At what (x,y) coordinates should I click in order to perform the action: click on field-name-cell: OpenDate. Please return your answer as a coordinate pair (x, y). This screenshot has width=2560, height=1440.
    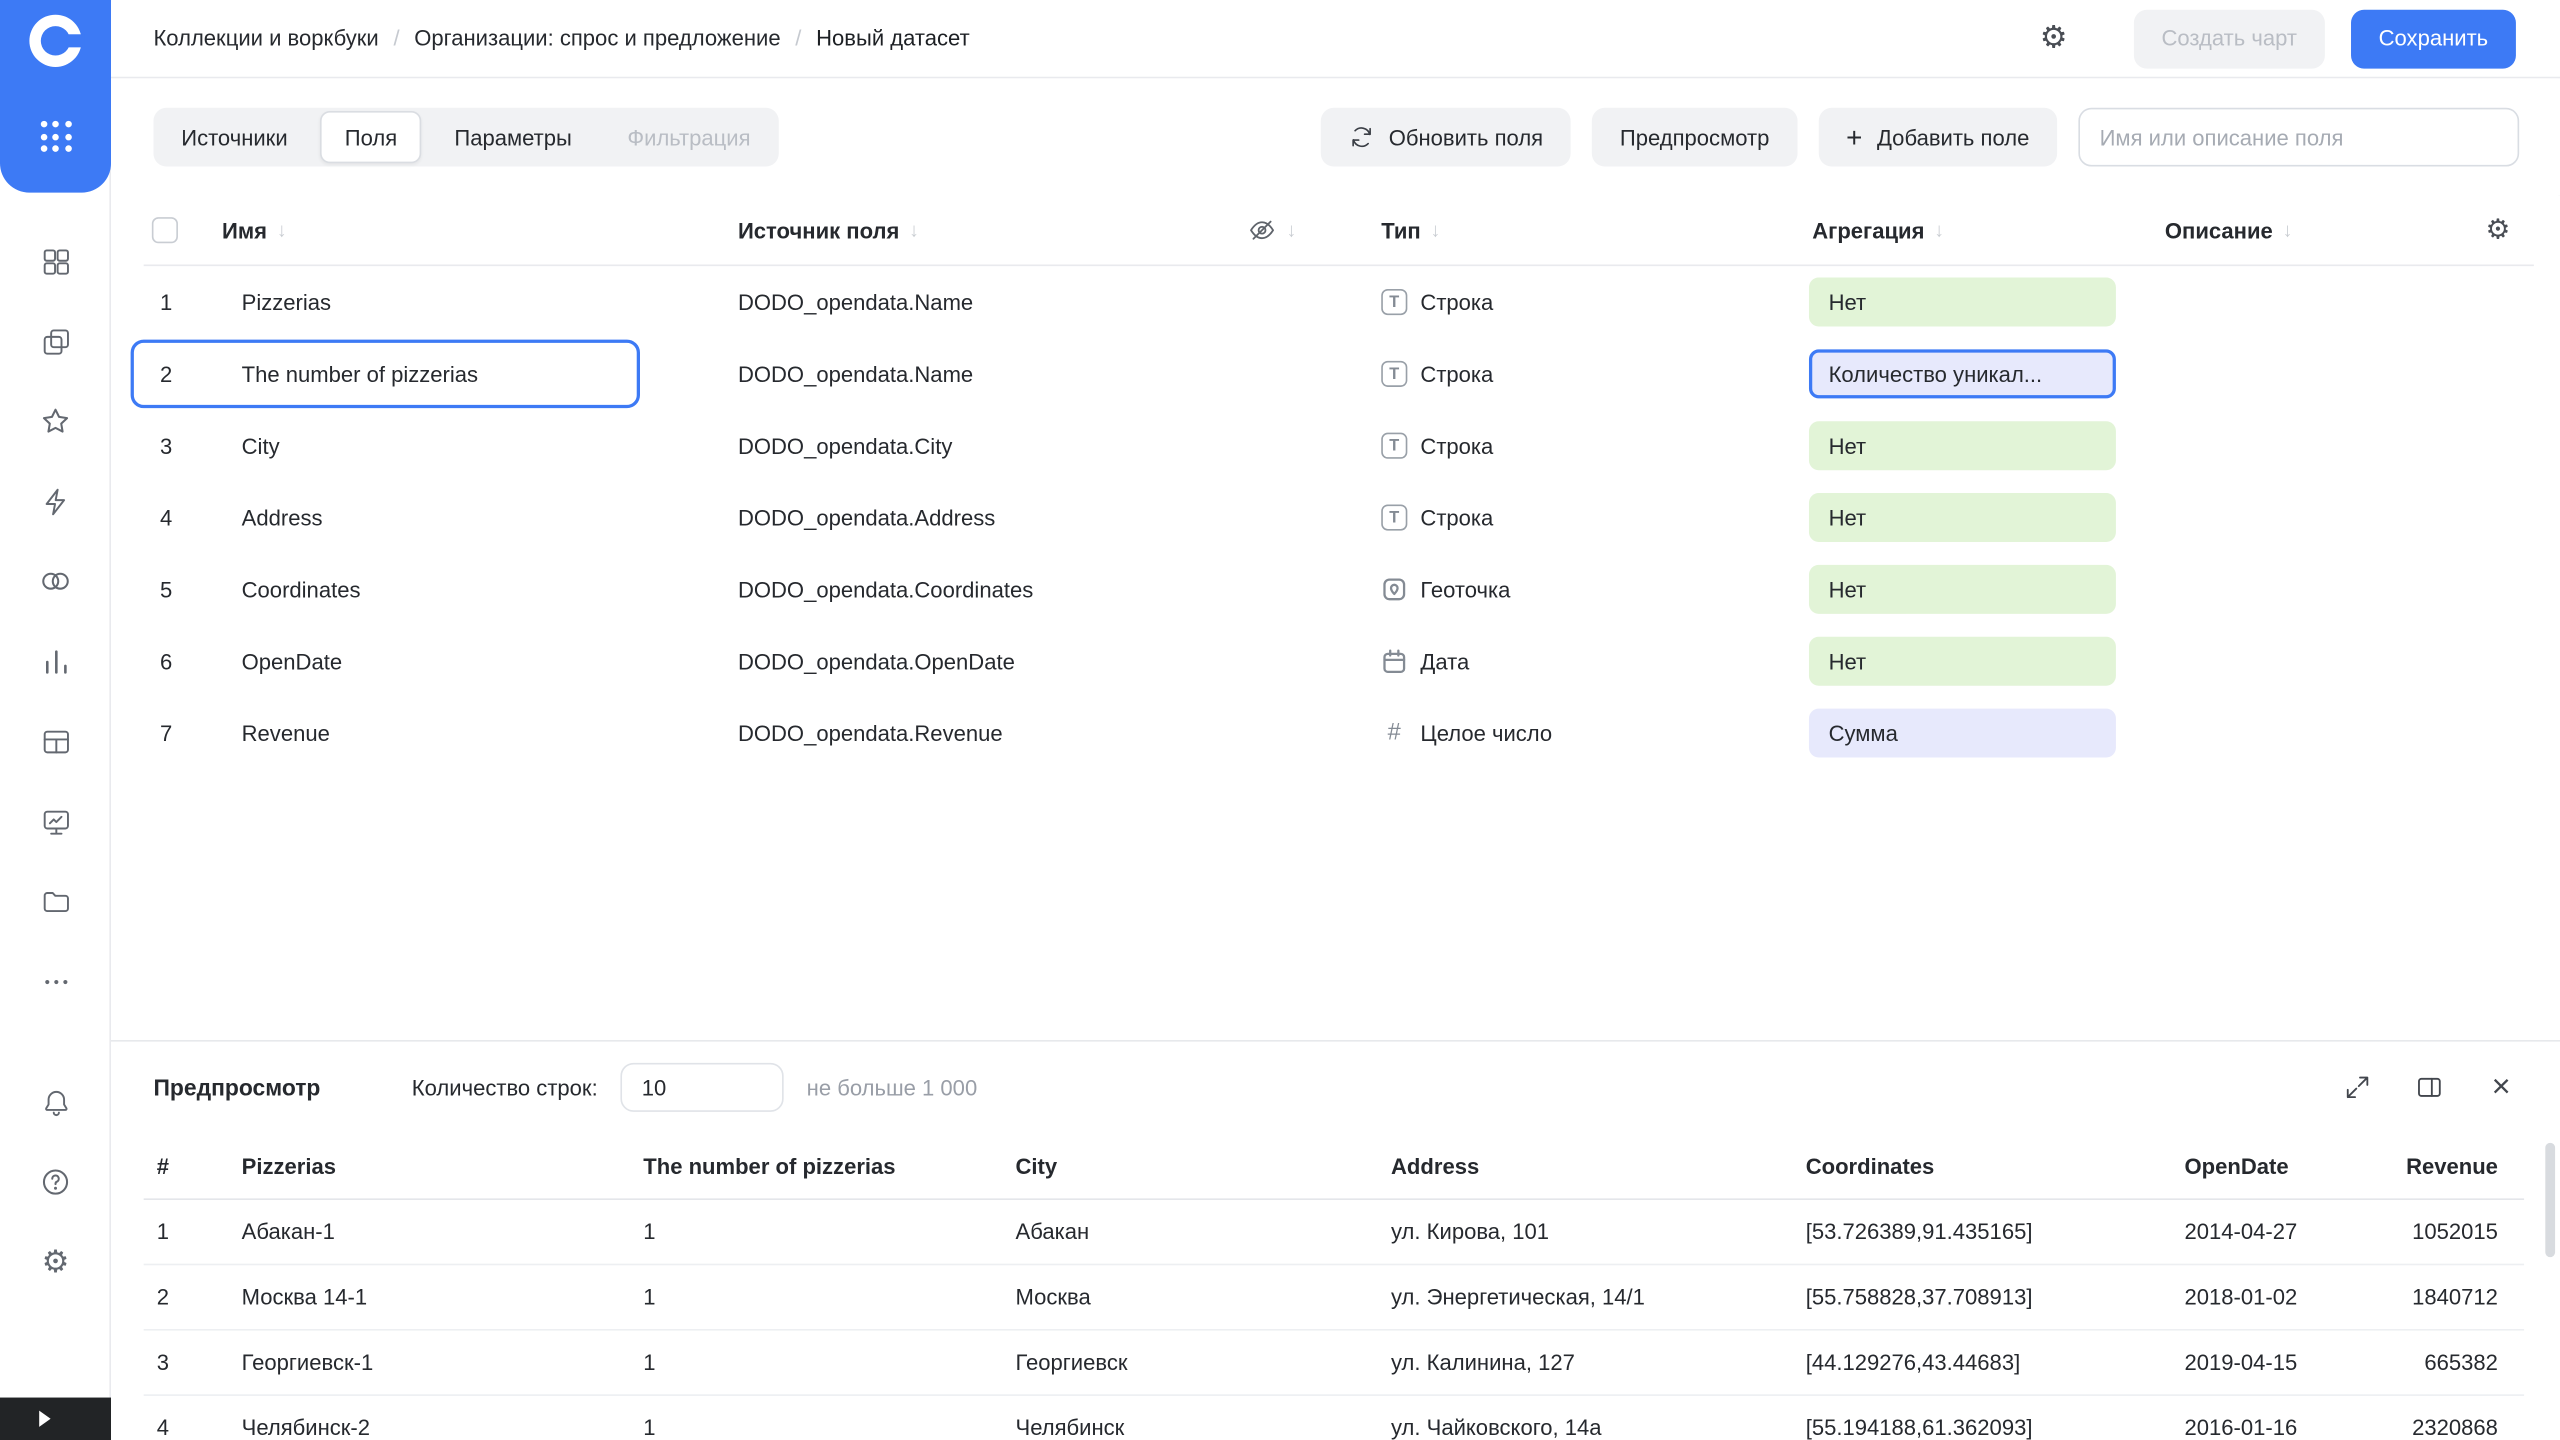
    Looking at the image, I should click on (470, 661).